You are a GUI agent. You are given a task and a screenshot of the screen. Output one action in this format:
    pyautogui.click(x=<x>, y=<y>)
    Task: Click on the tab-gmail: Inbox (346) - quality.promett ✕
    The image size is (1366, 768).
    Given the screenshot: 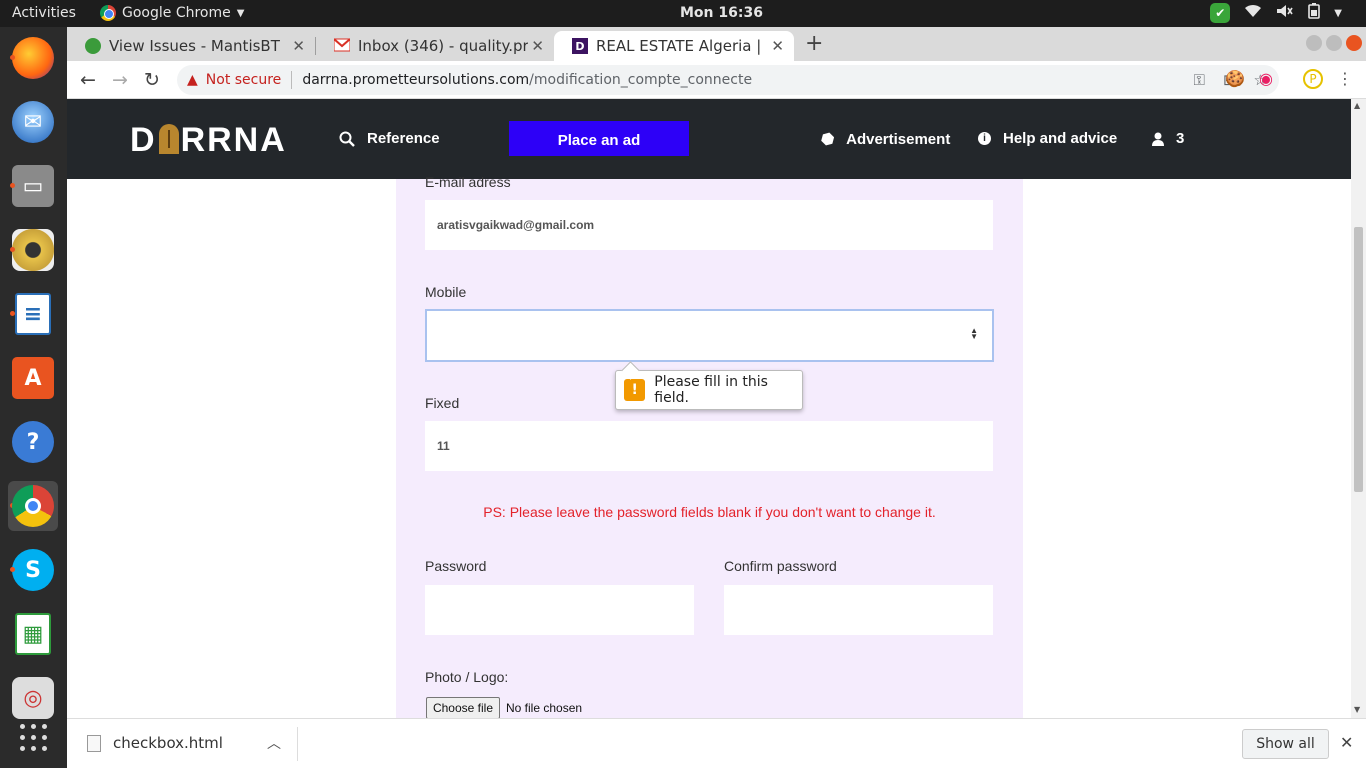 What is the action you would take?
    pyautogui.click(x=435, y=46)
    